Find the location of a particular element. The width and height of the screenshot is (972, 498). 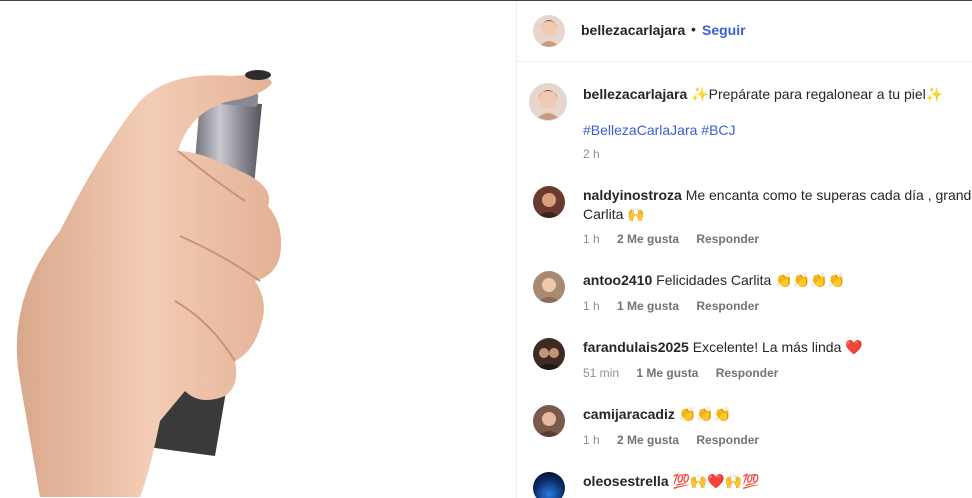

caption-username: bellezacarlajara is located at coordinates (635, 94).